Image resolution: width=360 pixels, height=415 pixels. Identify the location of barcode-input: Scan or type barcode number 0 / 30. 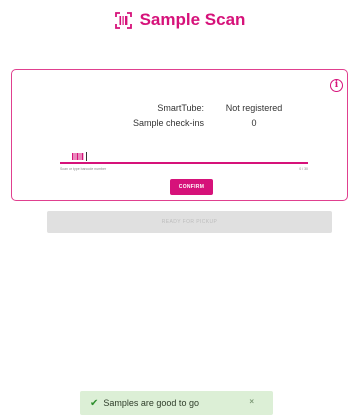
(184, 162).